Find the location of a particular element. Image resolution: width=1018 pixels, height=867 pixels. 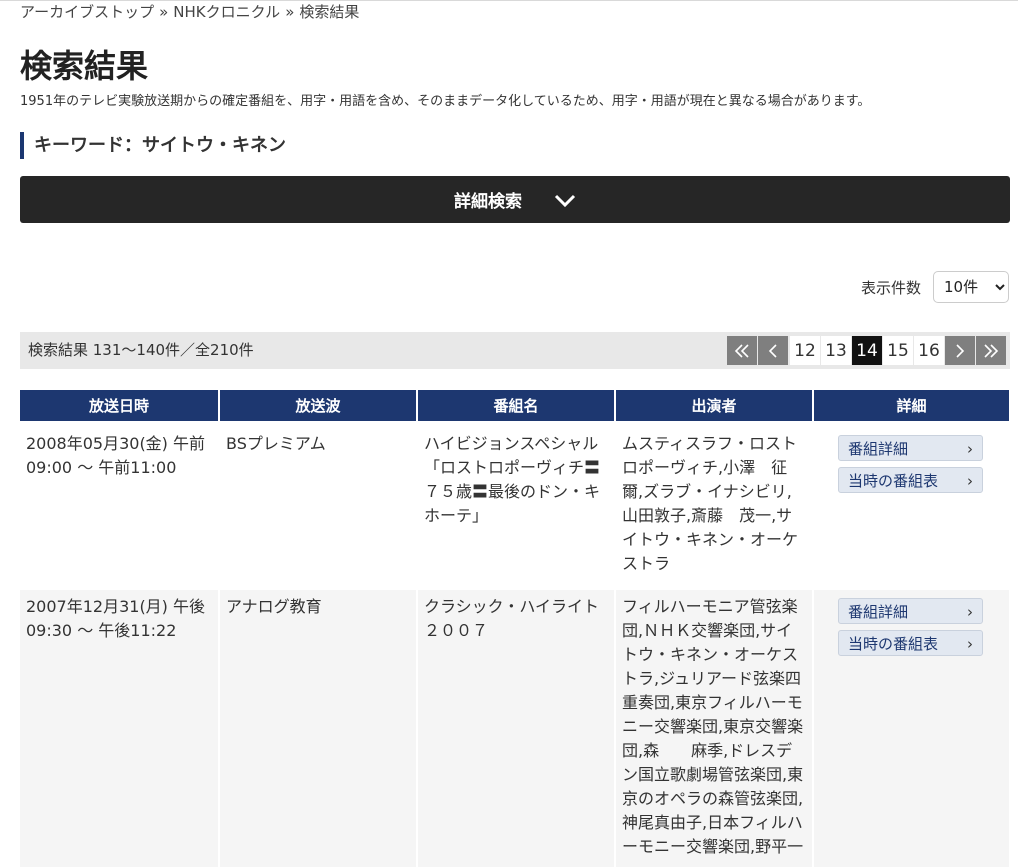

cell-program: クラシック・ハイライト２００７ is located at coordinates (515, 728).